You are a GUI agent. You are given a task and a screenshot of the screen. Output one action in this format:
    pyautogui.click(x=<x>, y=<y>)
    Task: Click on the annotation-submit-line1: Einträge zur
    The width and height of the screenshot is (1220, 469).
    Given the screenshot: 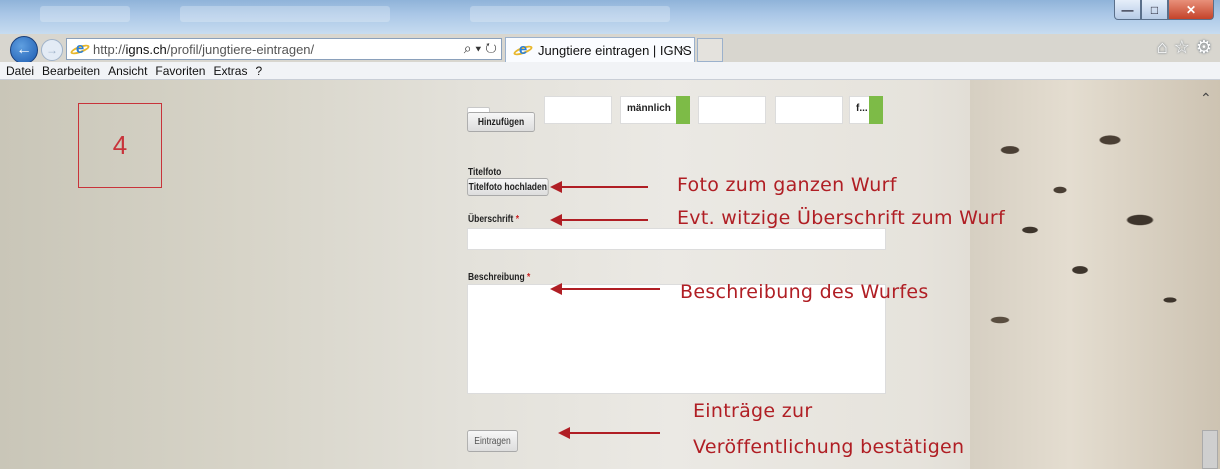 What is the action you would take?
    pyautogui.click(x=753, y=411)
    